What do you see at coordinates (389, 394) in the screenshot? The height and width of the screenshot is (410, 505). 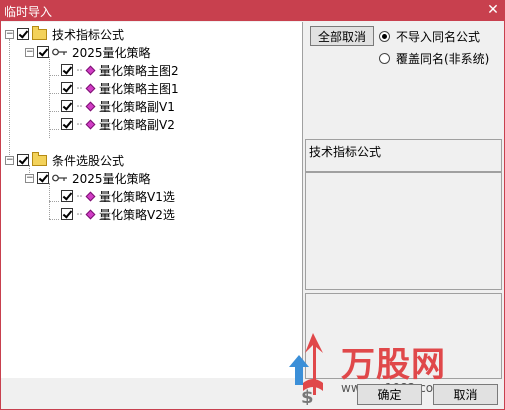 I see `confirm-button: 确定` at bounding box center [389, 394].